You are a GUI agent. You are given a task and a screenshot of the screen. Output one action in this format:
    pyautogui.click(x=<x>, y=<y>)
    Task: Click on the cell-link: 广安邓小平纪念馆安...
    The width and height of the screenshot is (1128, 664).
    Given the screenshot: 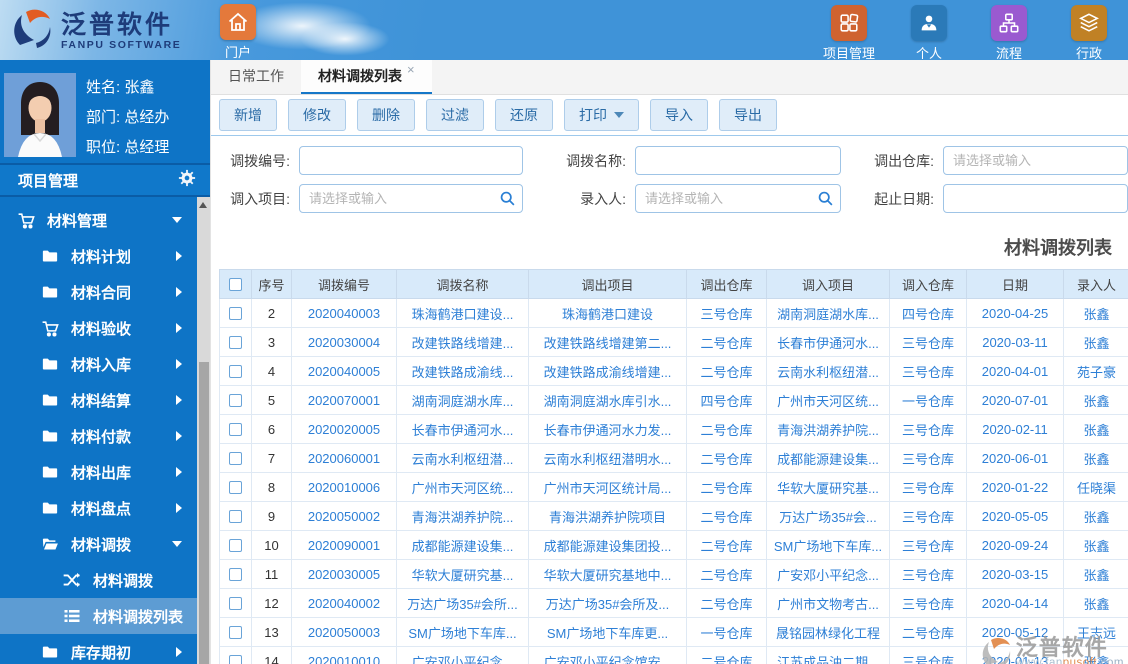 What is the action you would take?
    pyautogui.click(x=607, y=655)
    